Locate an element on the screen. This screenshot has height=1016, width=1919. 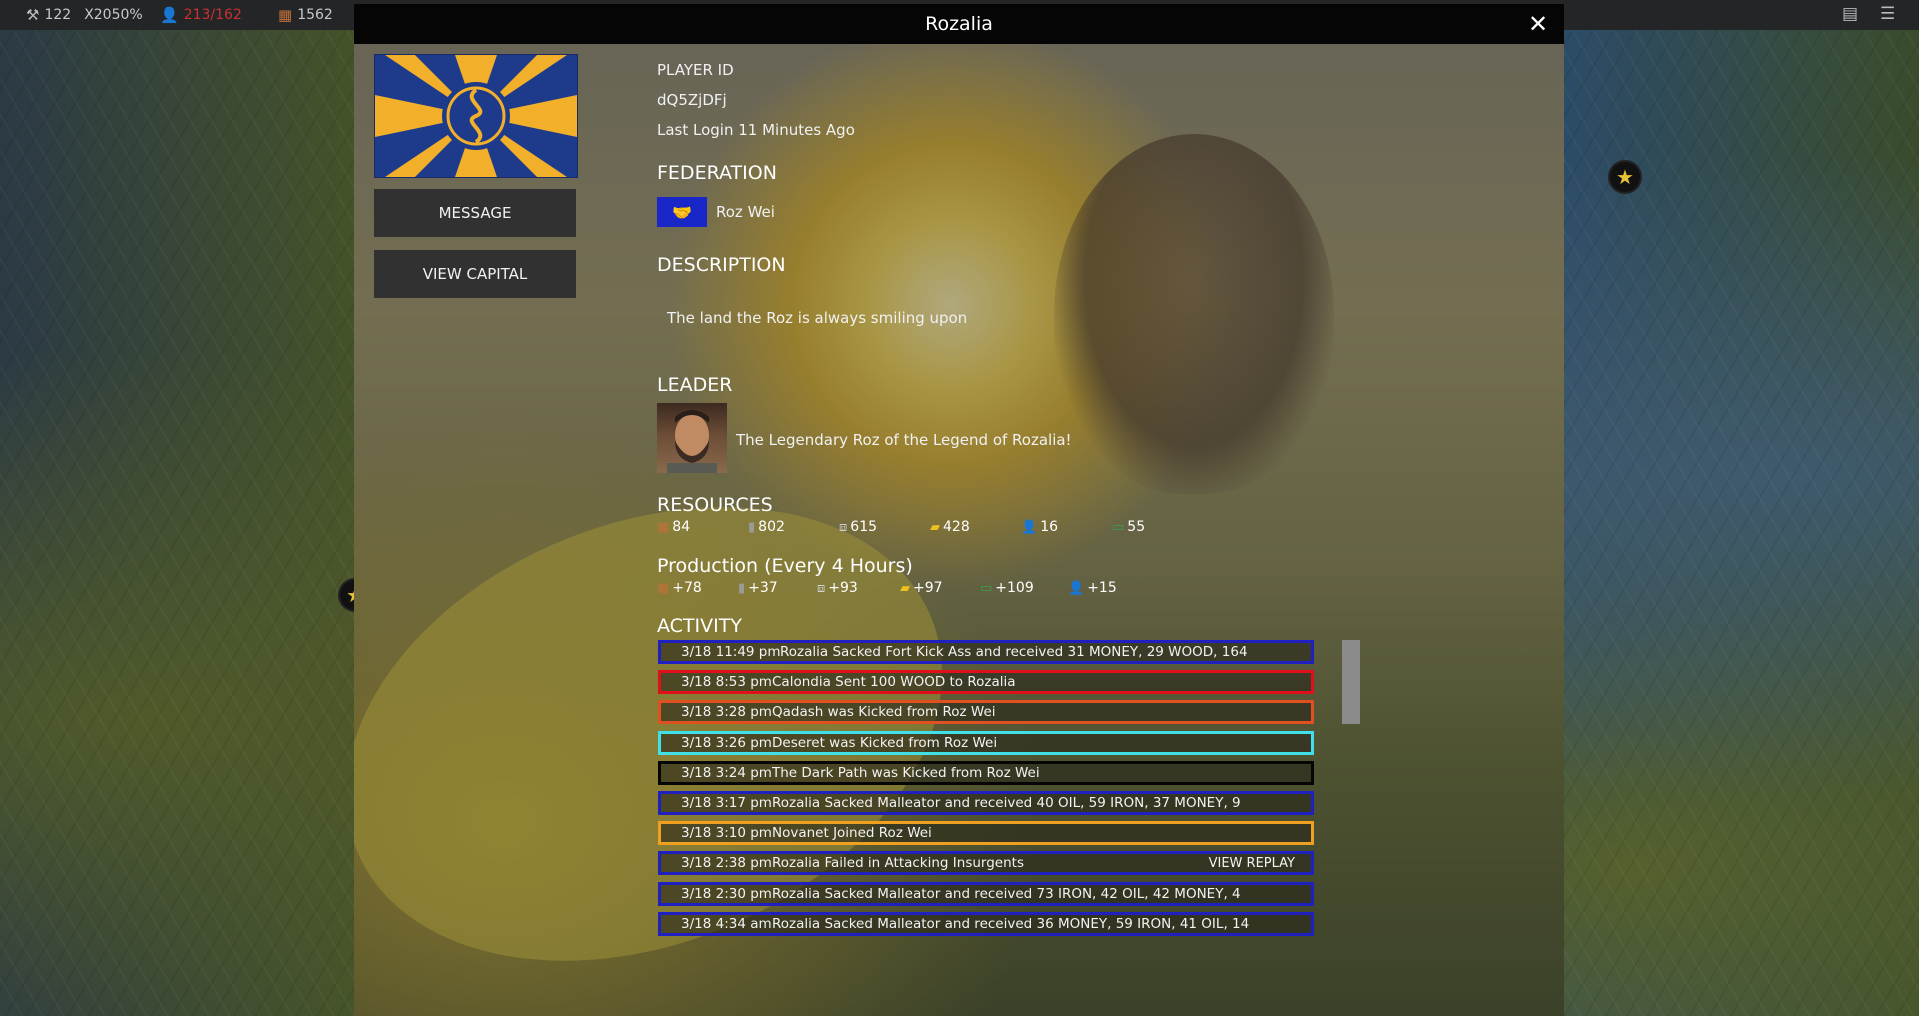
resource-money-value: 55 is located at coordinates (1136, 527).